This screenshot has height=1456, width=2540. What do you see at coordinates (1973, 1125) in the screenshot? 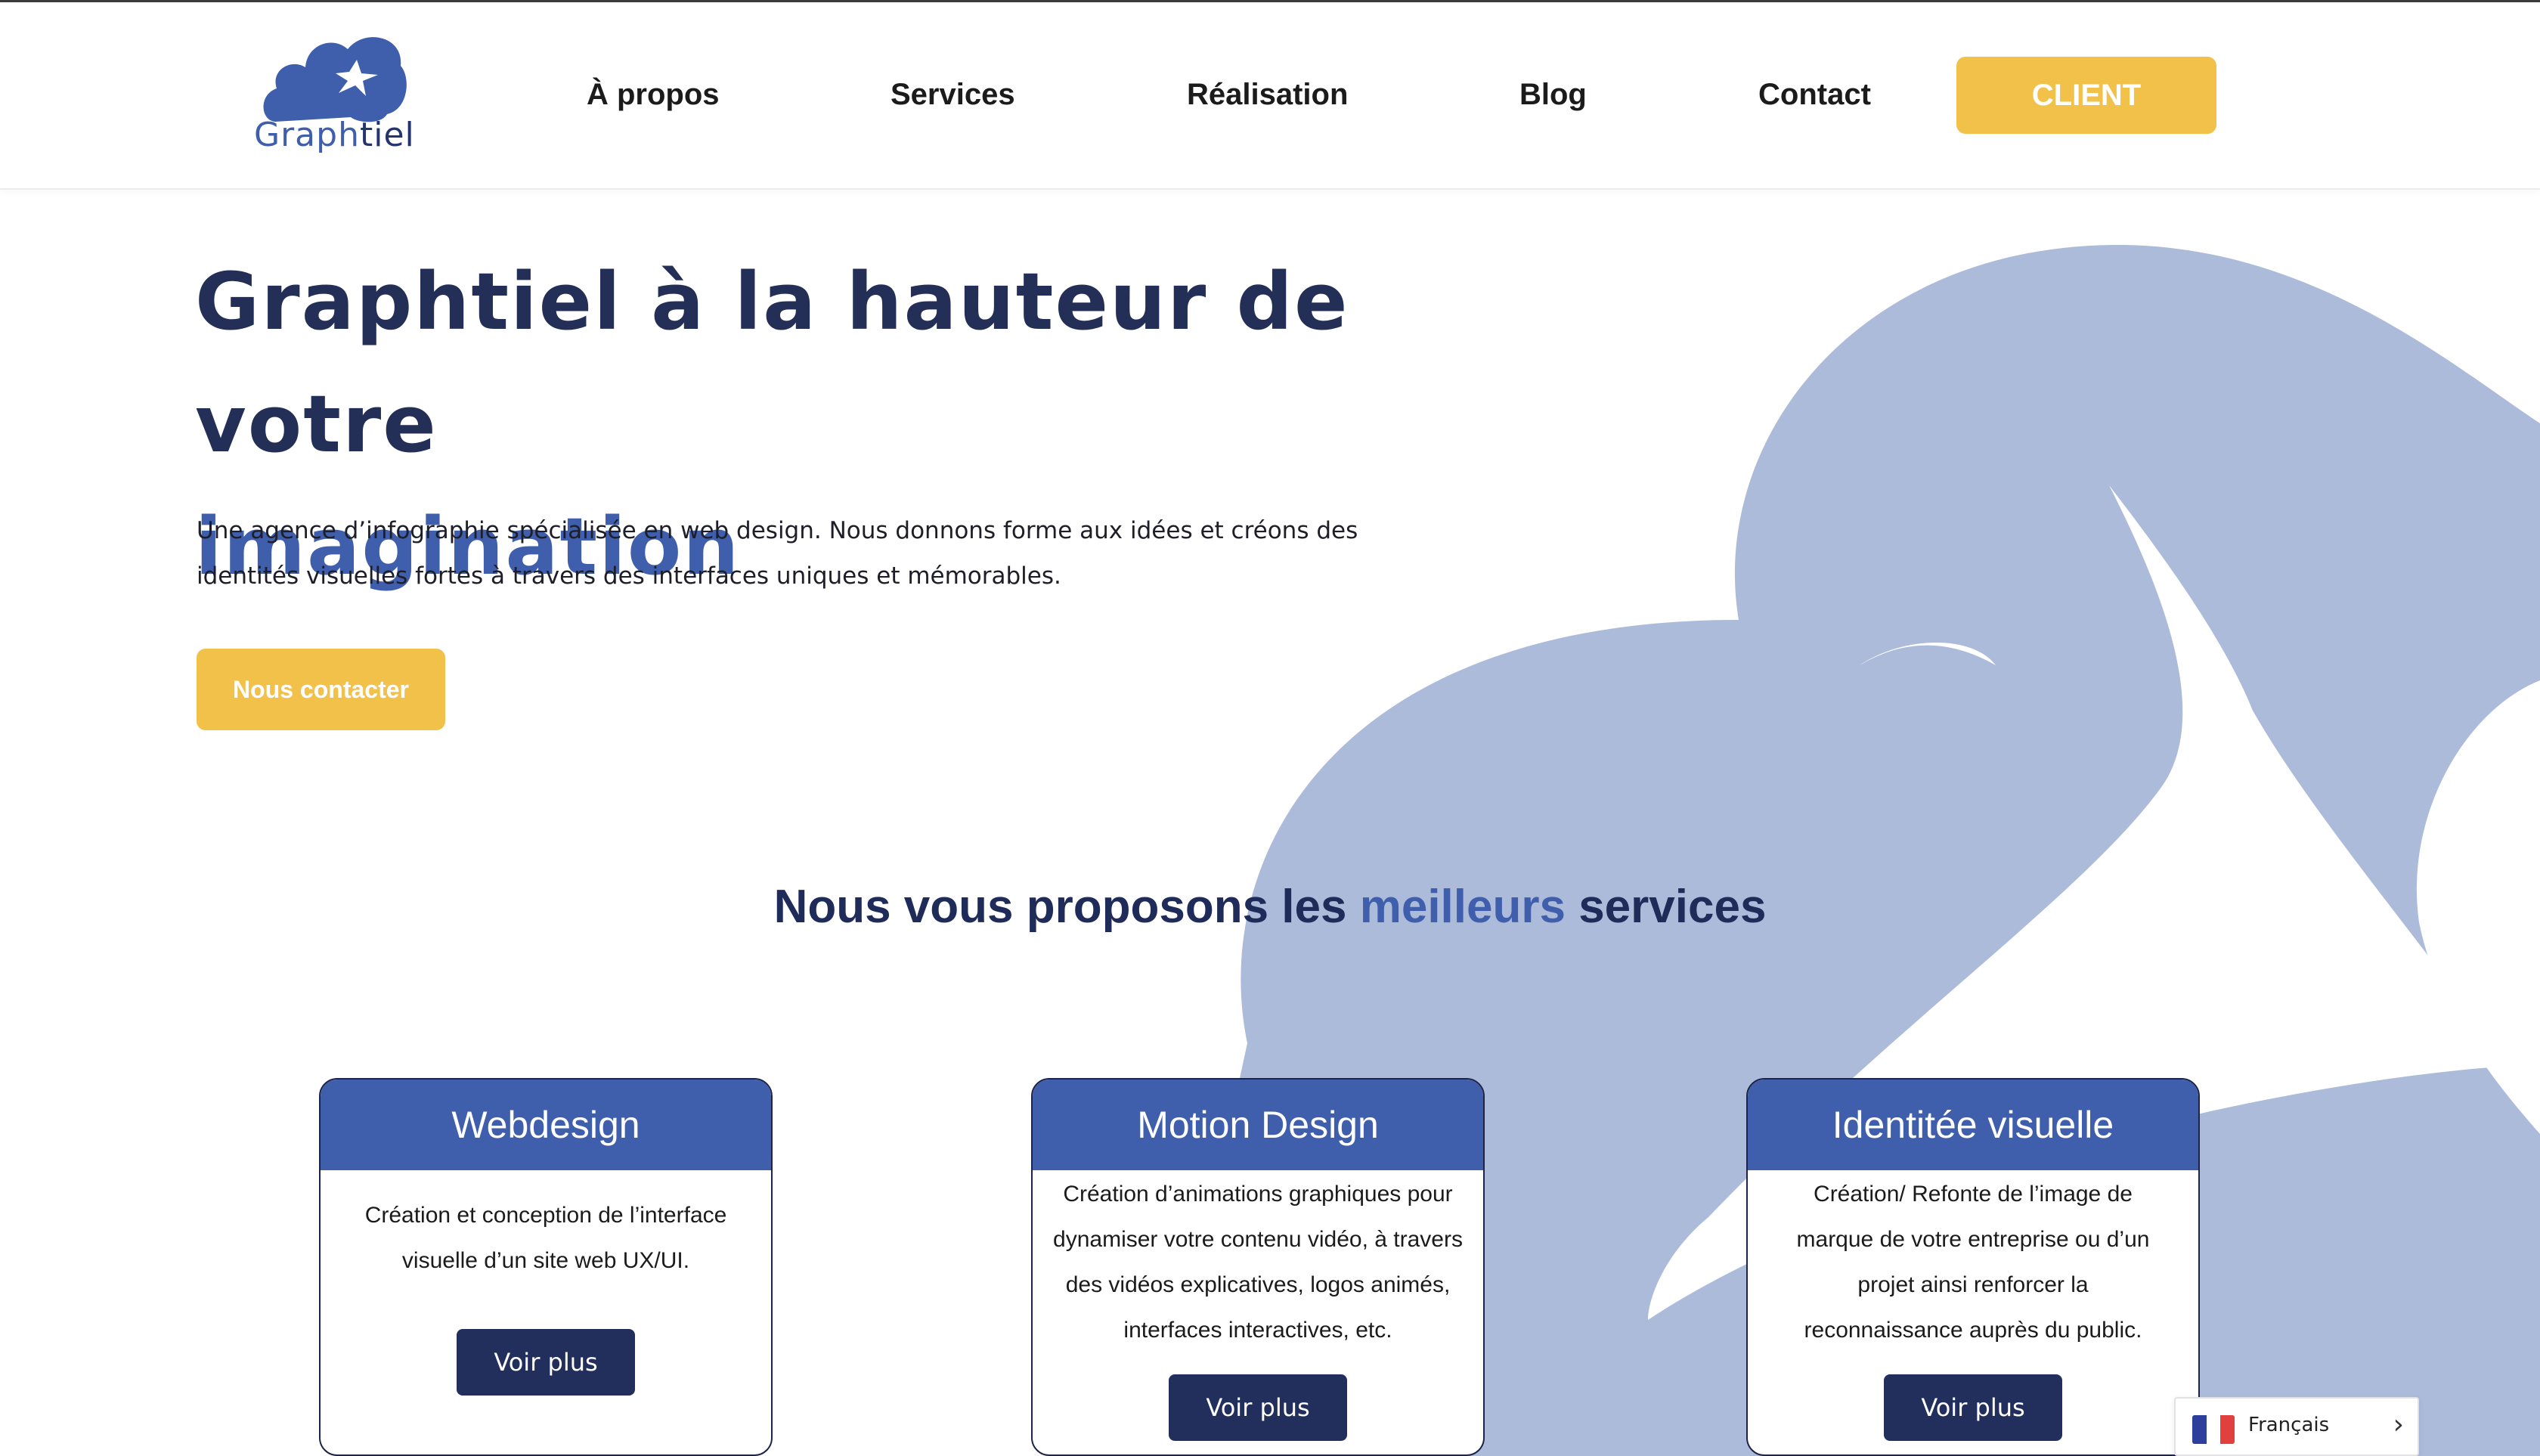
I see `card-title: Identitée visuelle` at bounding box center [1973, 1125].